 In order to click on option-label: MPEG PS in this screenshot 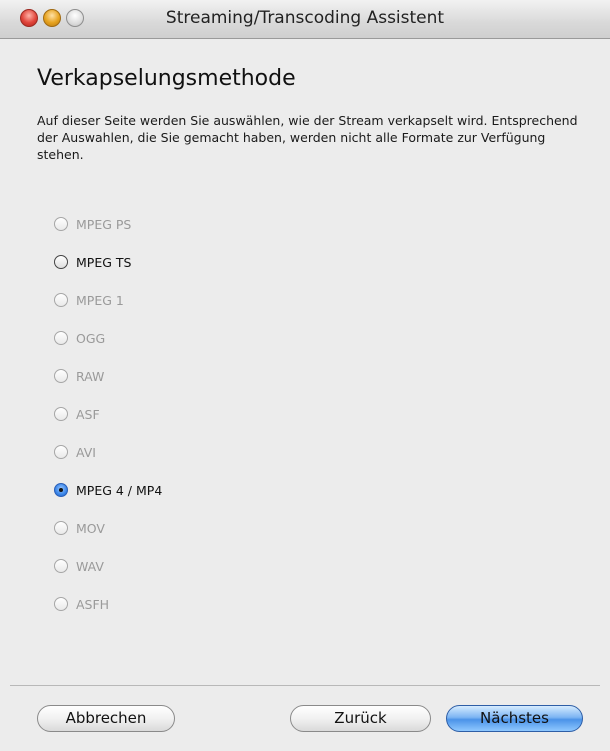, I will do `click(104, 224)`.